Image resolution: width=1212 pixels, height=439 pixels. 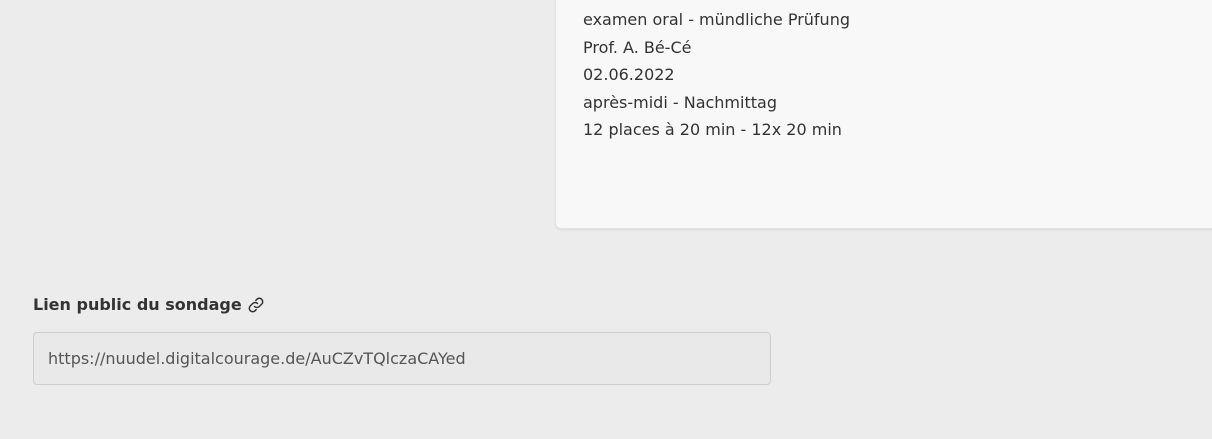 I want to click on description-line: Prof. A. Bé-Cé, so click(x=637, y=47).